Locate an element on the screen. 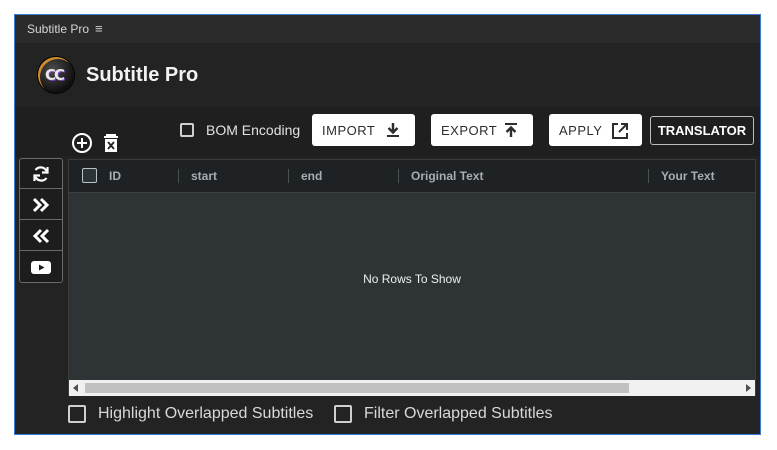  import-label: IMPORT is located at coordinates (349, 130).